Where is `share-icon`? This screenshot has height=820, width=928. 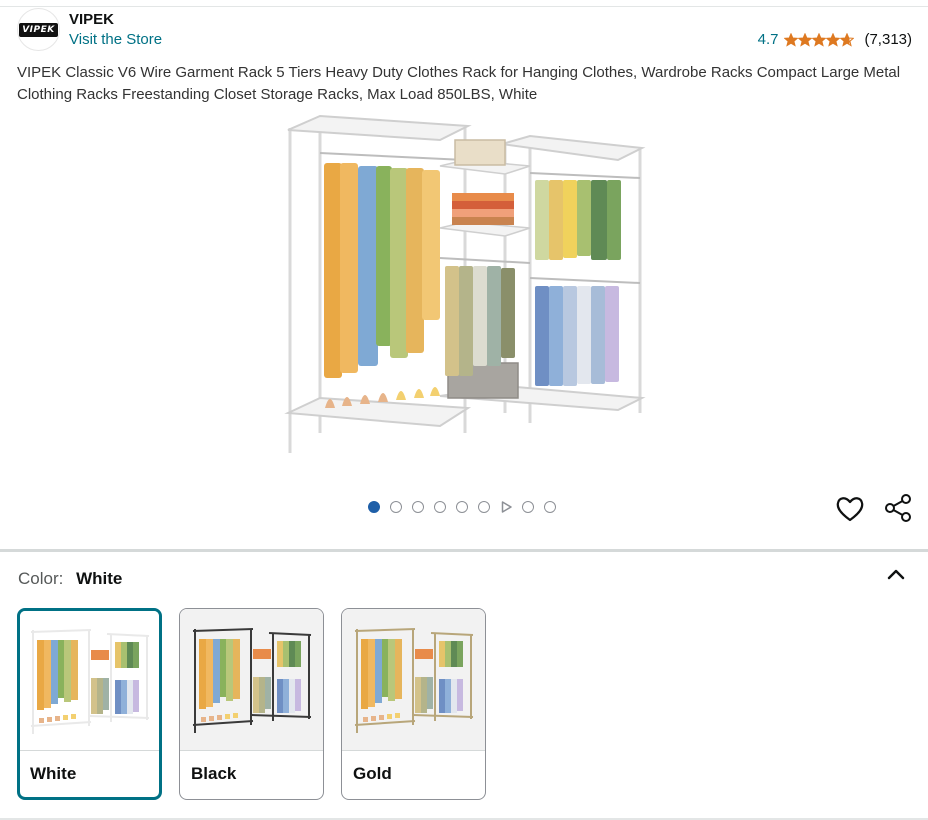
share-icon is located at coordinates (898, 508).